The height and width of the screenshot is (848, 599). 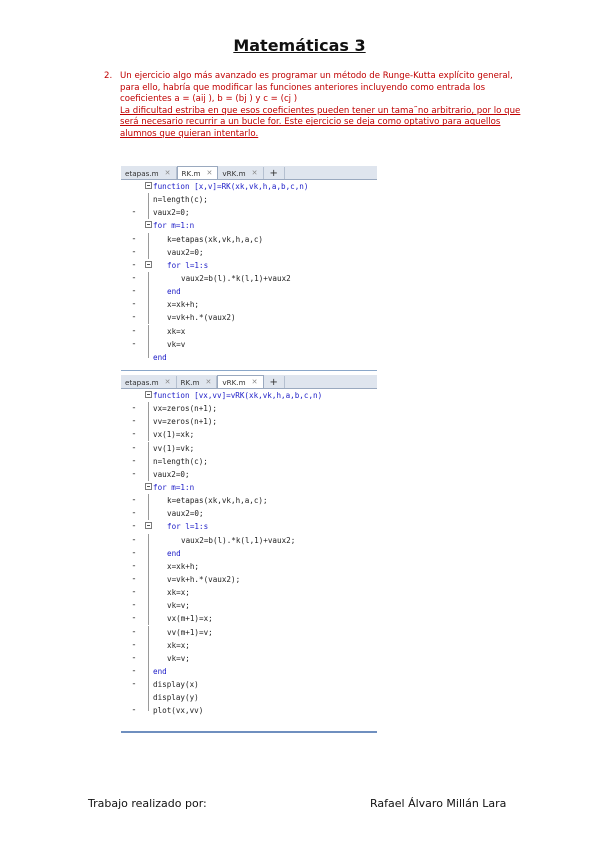 I want to click on code-line: - display(x), so click(x=249, y=685).